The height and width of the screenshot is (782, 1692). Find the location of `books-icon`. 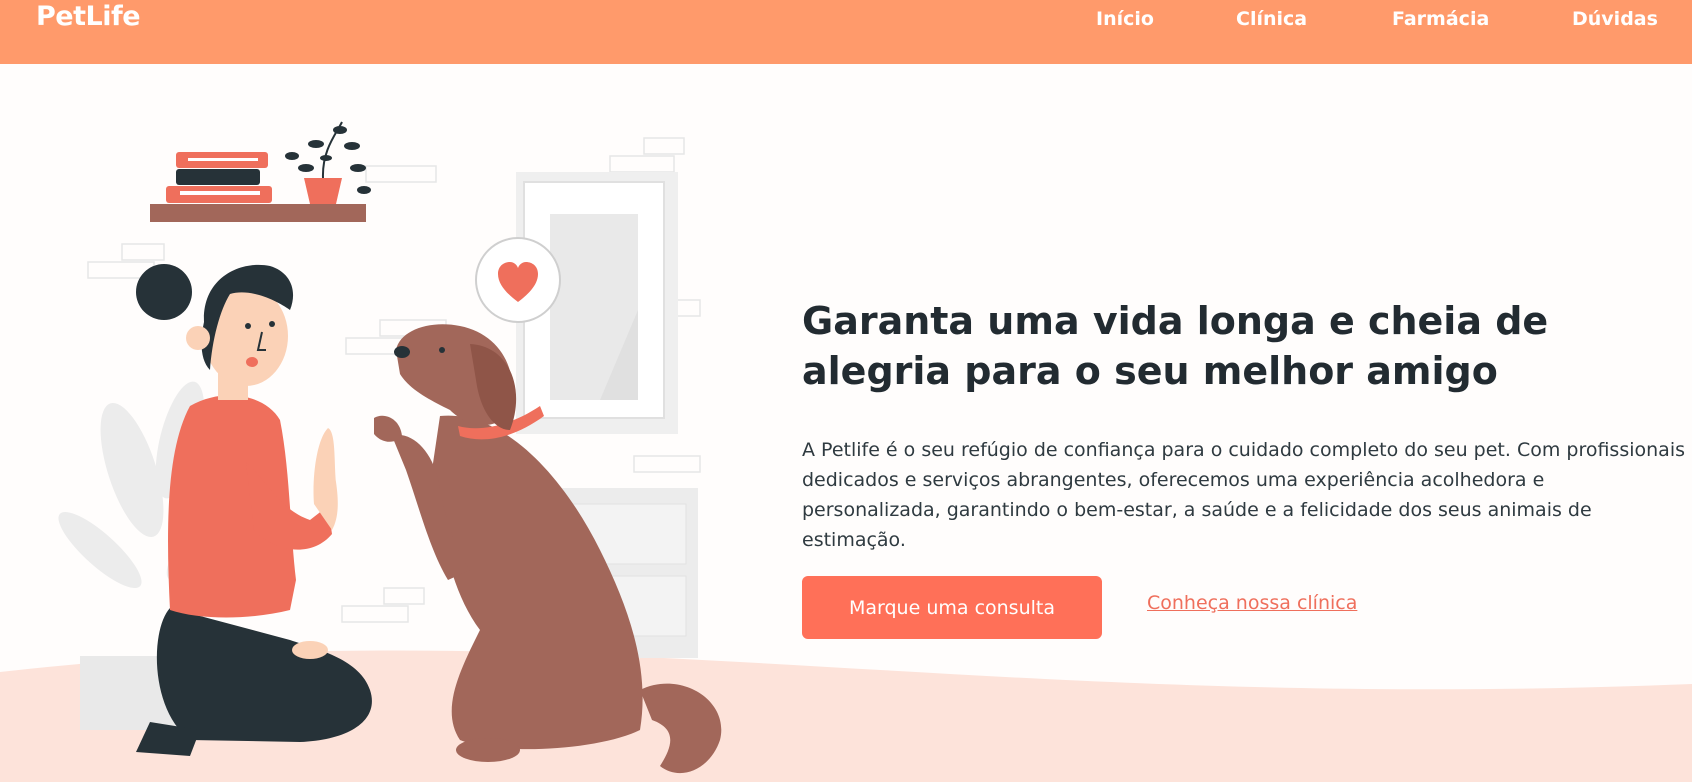

books-icon is located at coordinates (219, 177).